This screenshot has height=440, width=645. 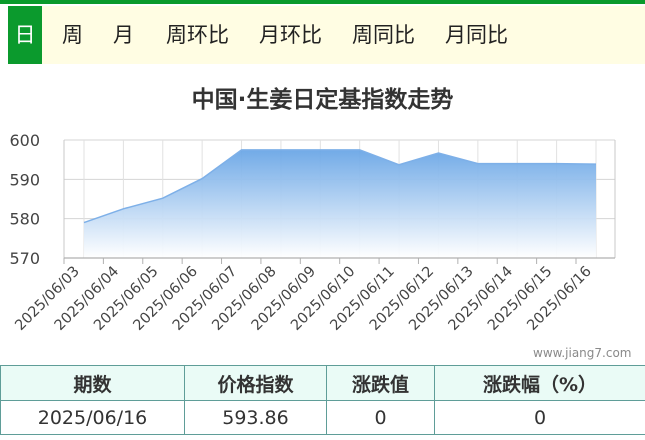 What do you see at coordinates (24, 140) in the screenshot?
I see `y-tick-label: 600` at bounding box center [24, 140].